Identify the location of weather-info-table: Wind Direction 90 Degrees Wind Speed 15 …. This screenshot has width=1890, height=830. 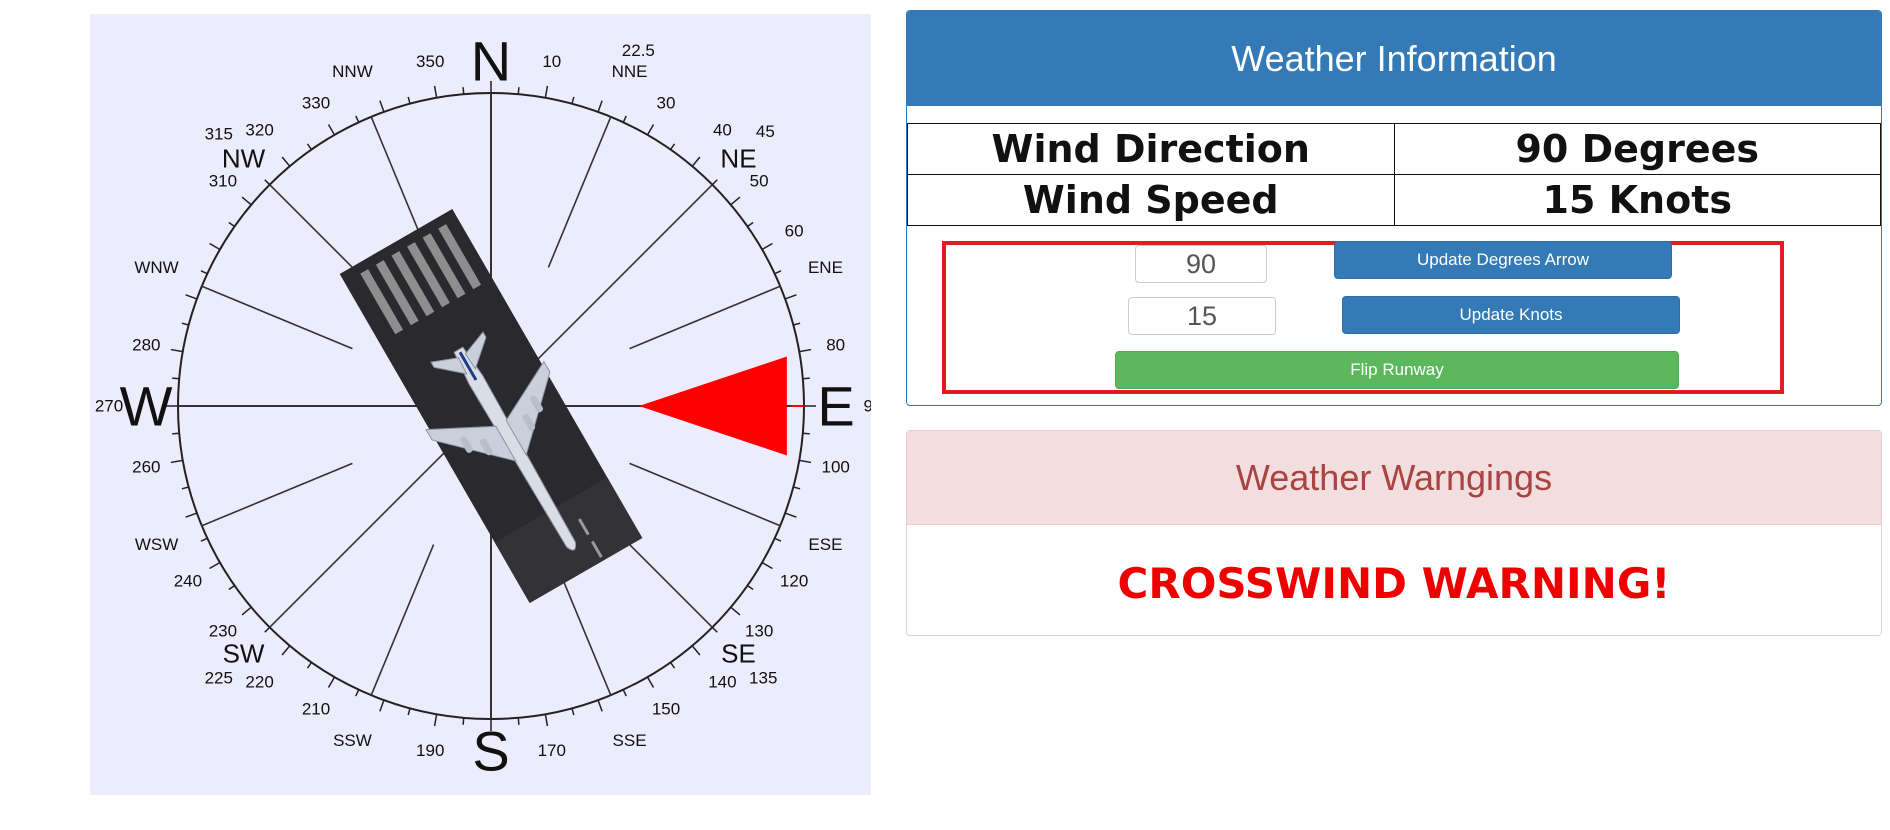
(1394, 174).